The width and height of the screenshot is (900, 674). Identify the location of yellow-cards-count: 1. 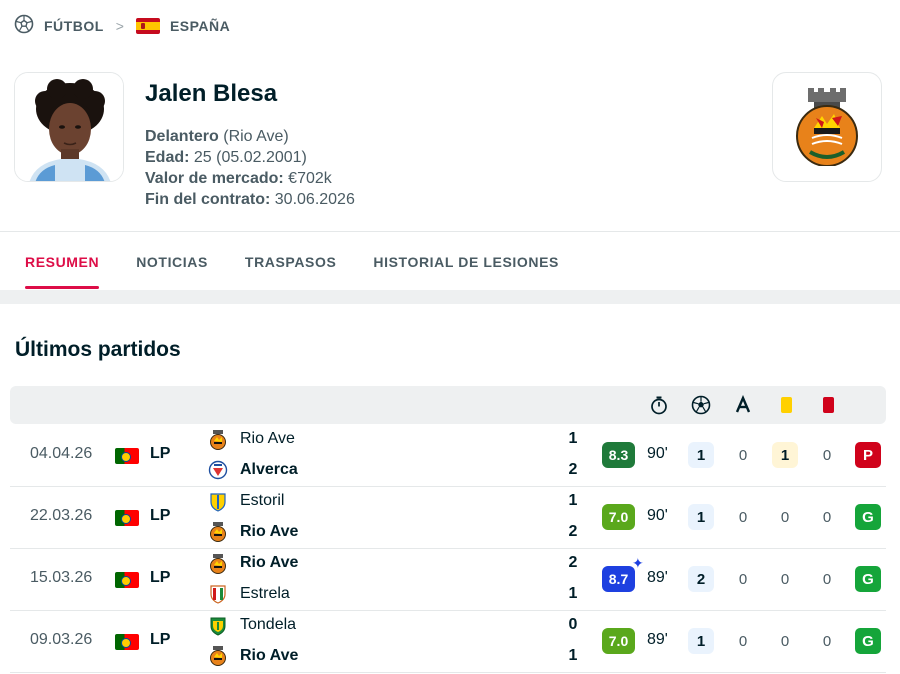
(785, 455).